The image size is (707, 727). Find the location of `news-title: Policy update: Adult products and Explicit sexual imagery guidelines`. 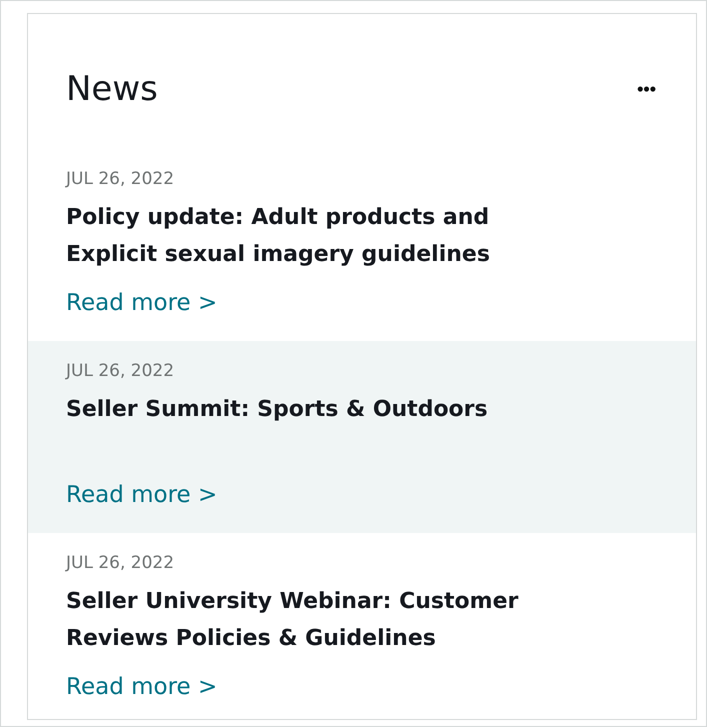

news-title: Policy update: Adult products and Explicit sexual imagery guidelines is located at coordinates (278, 236).